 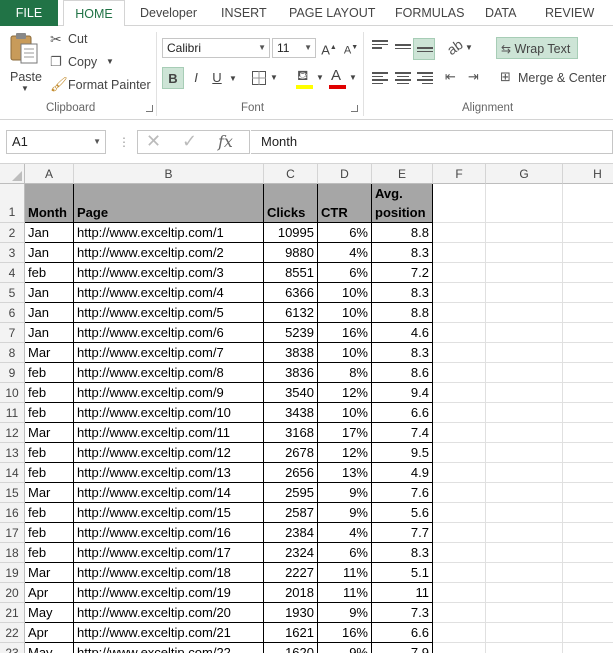 What do you see at coordinates (149, 108) in the screenshot?
I see `clipboard-launcher-icon` at bounding box center [149, 108].